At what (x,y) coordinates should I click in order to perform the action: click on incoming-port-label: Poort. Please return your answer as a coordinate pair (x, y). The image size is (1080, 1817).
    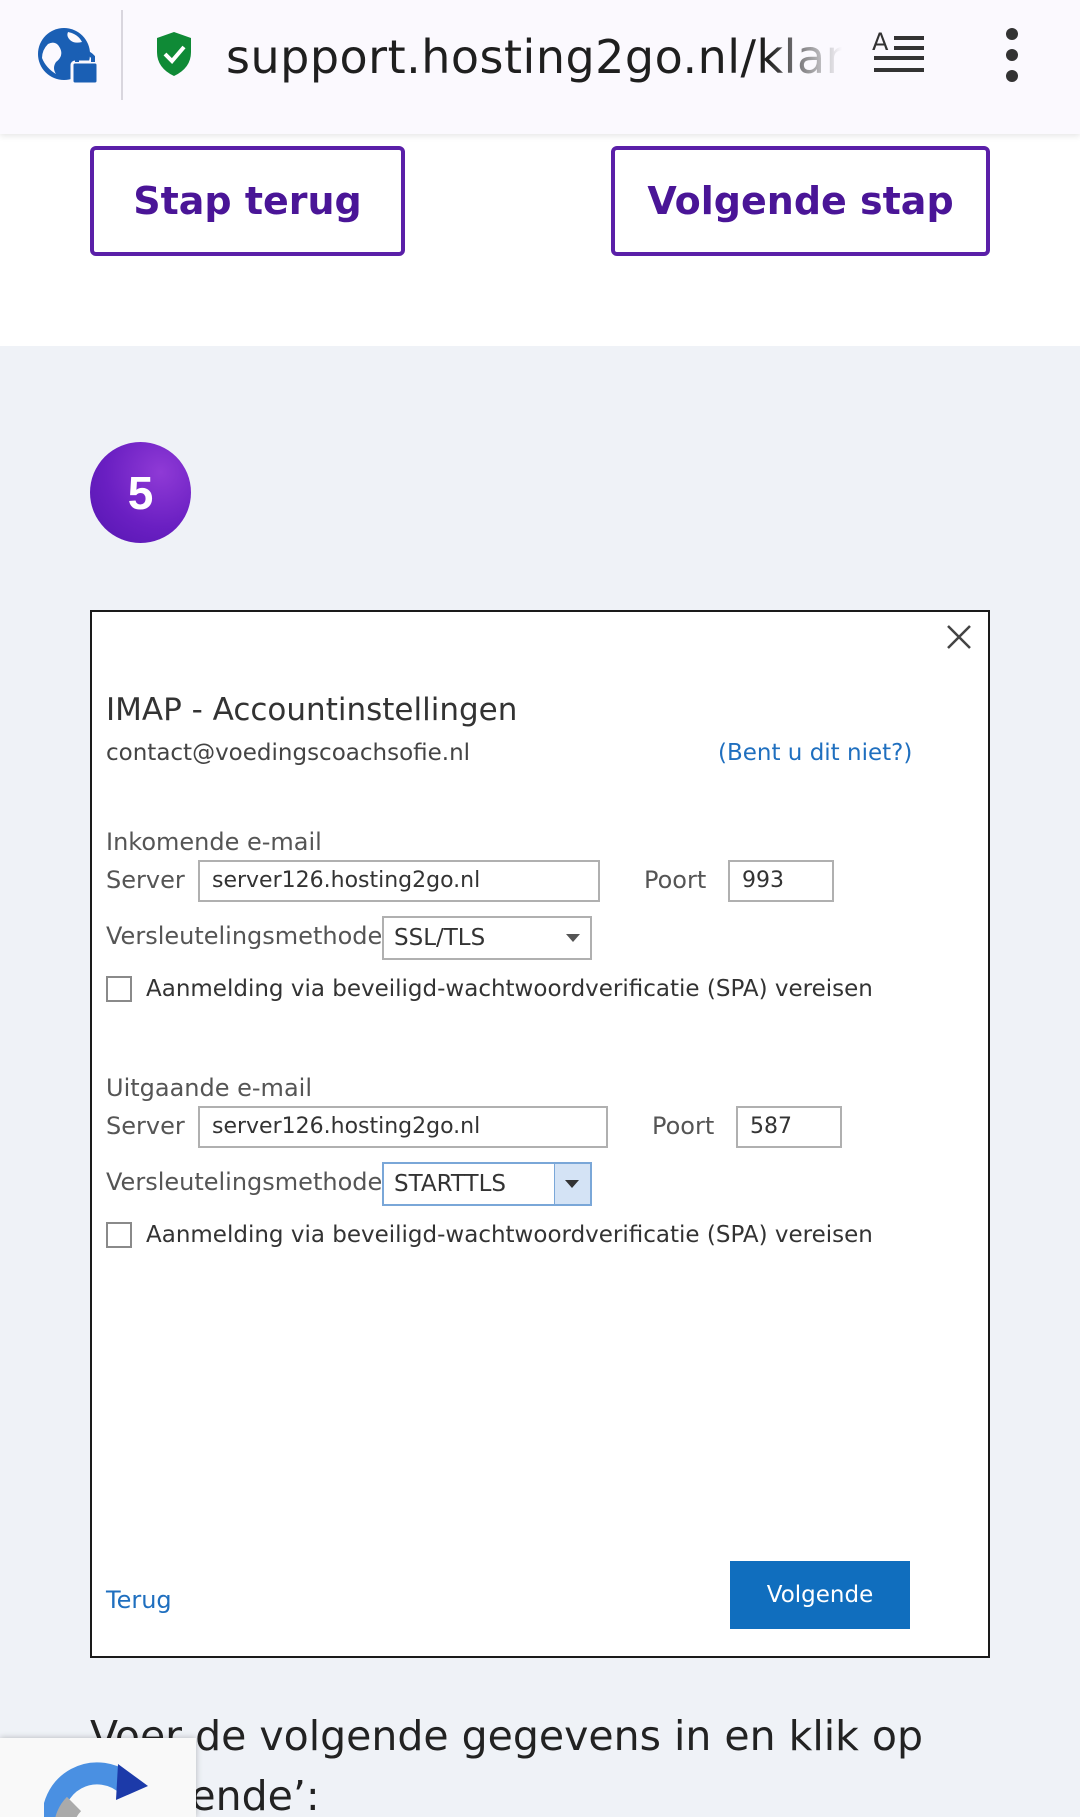
    Looking at the image, I should click on (675, 880).